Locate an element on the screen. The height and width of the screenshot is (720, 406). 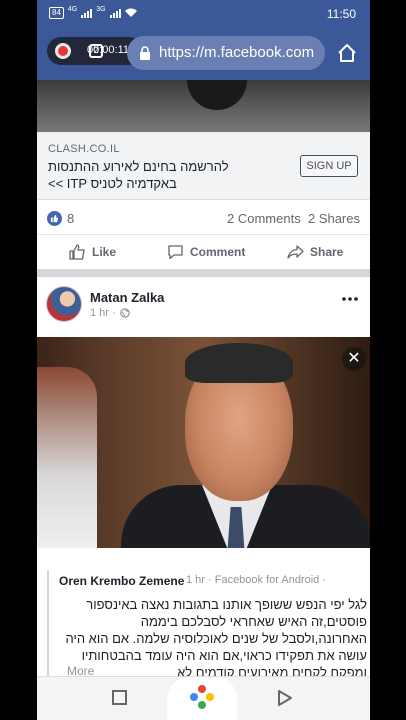
network-type-1: 4G is located at coordinates (72, 9).